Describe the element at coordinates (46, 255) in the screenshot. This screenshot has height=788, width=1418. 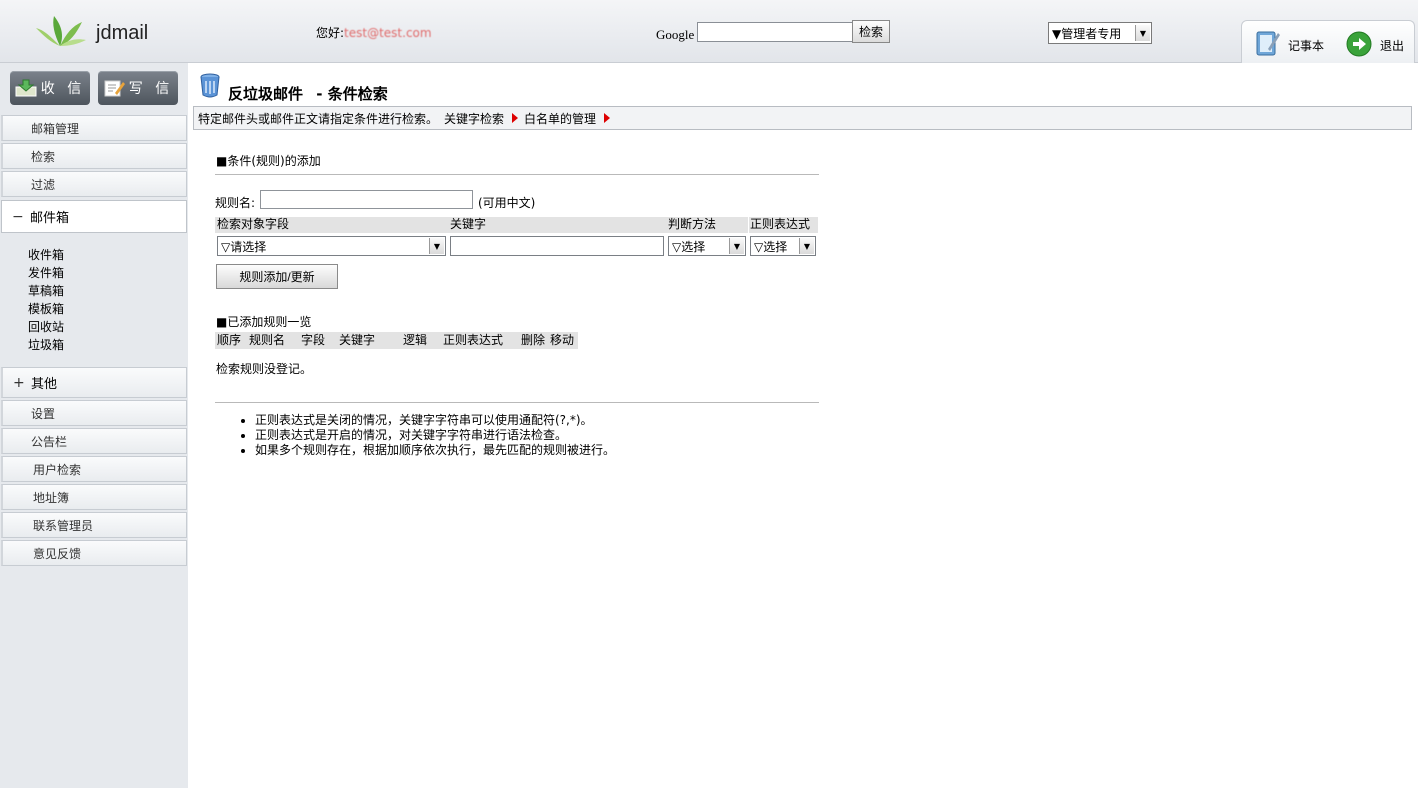
I see `mailbox-inbox: 收件箱` at that location.